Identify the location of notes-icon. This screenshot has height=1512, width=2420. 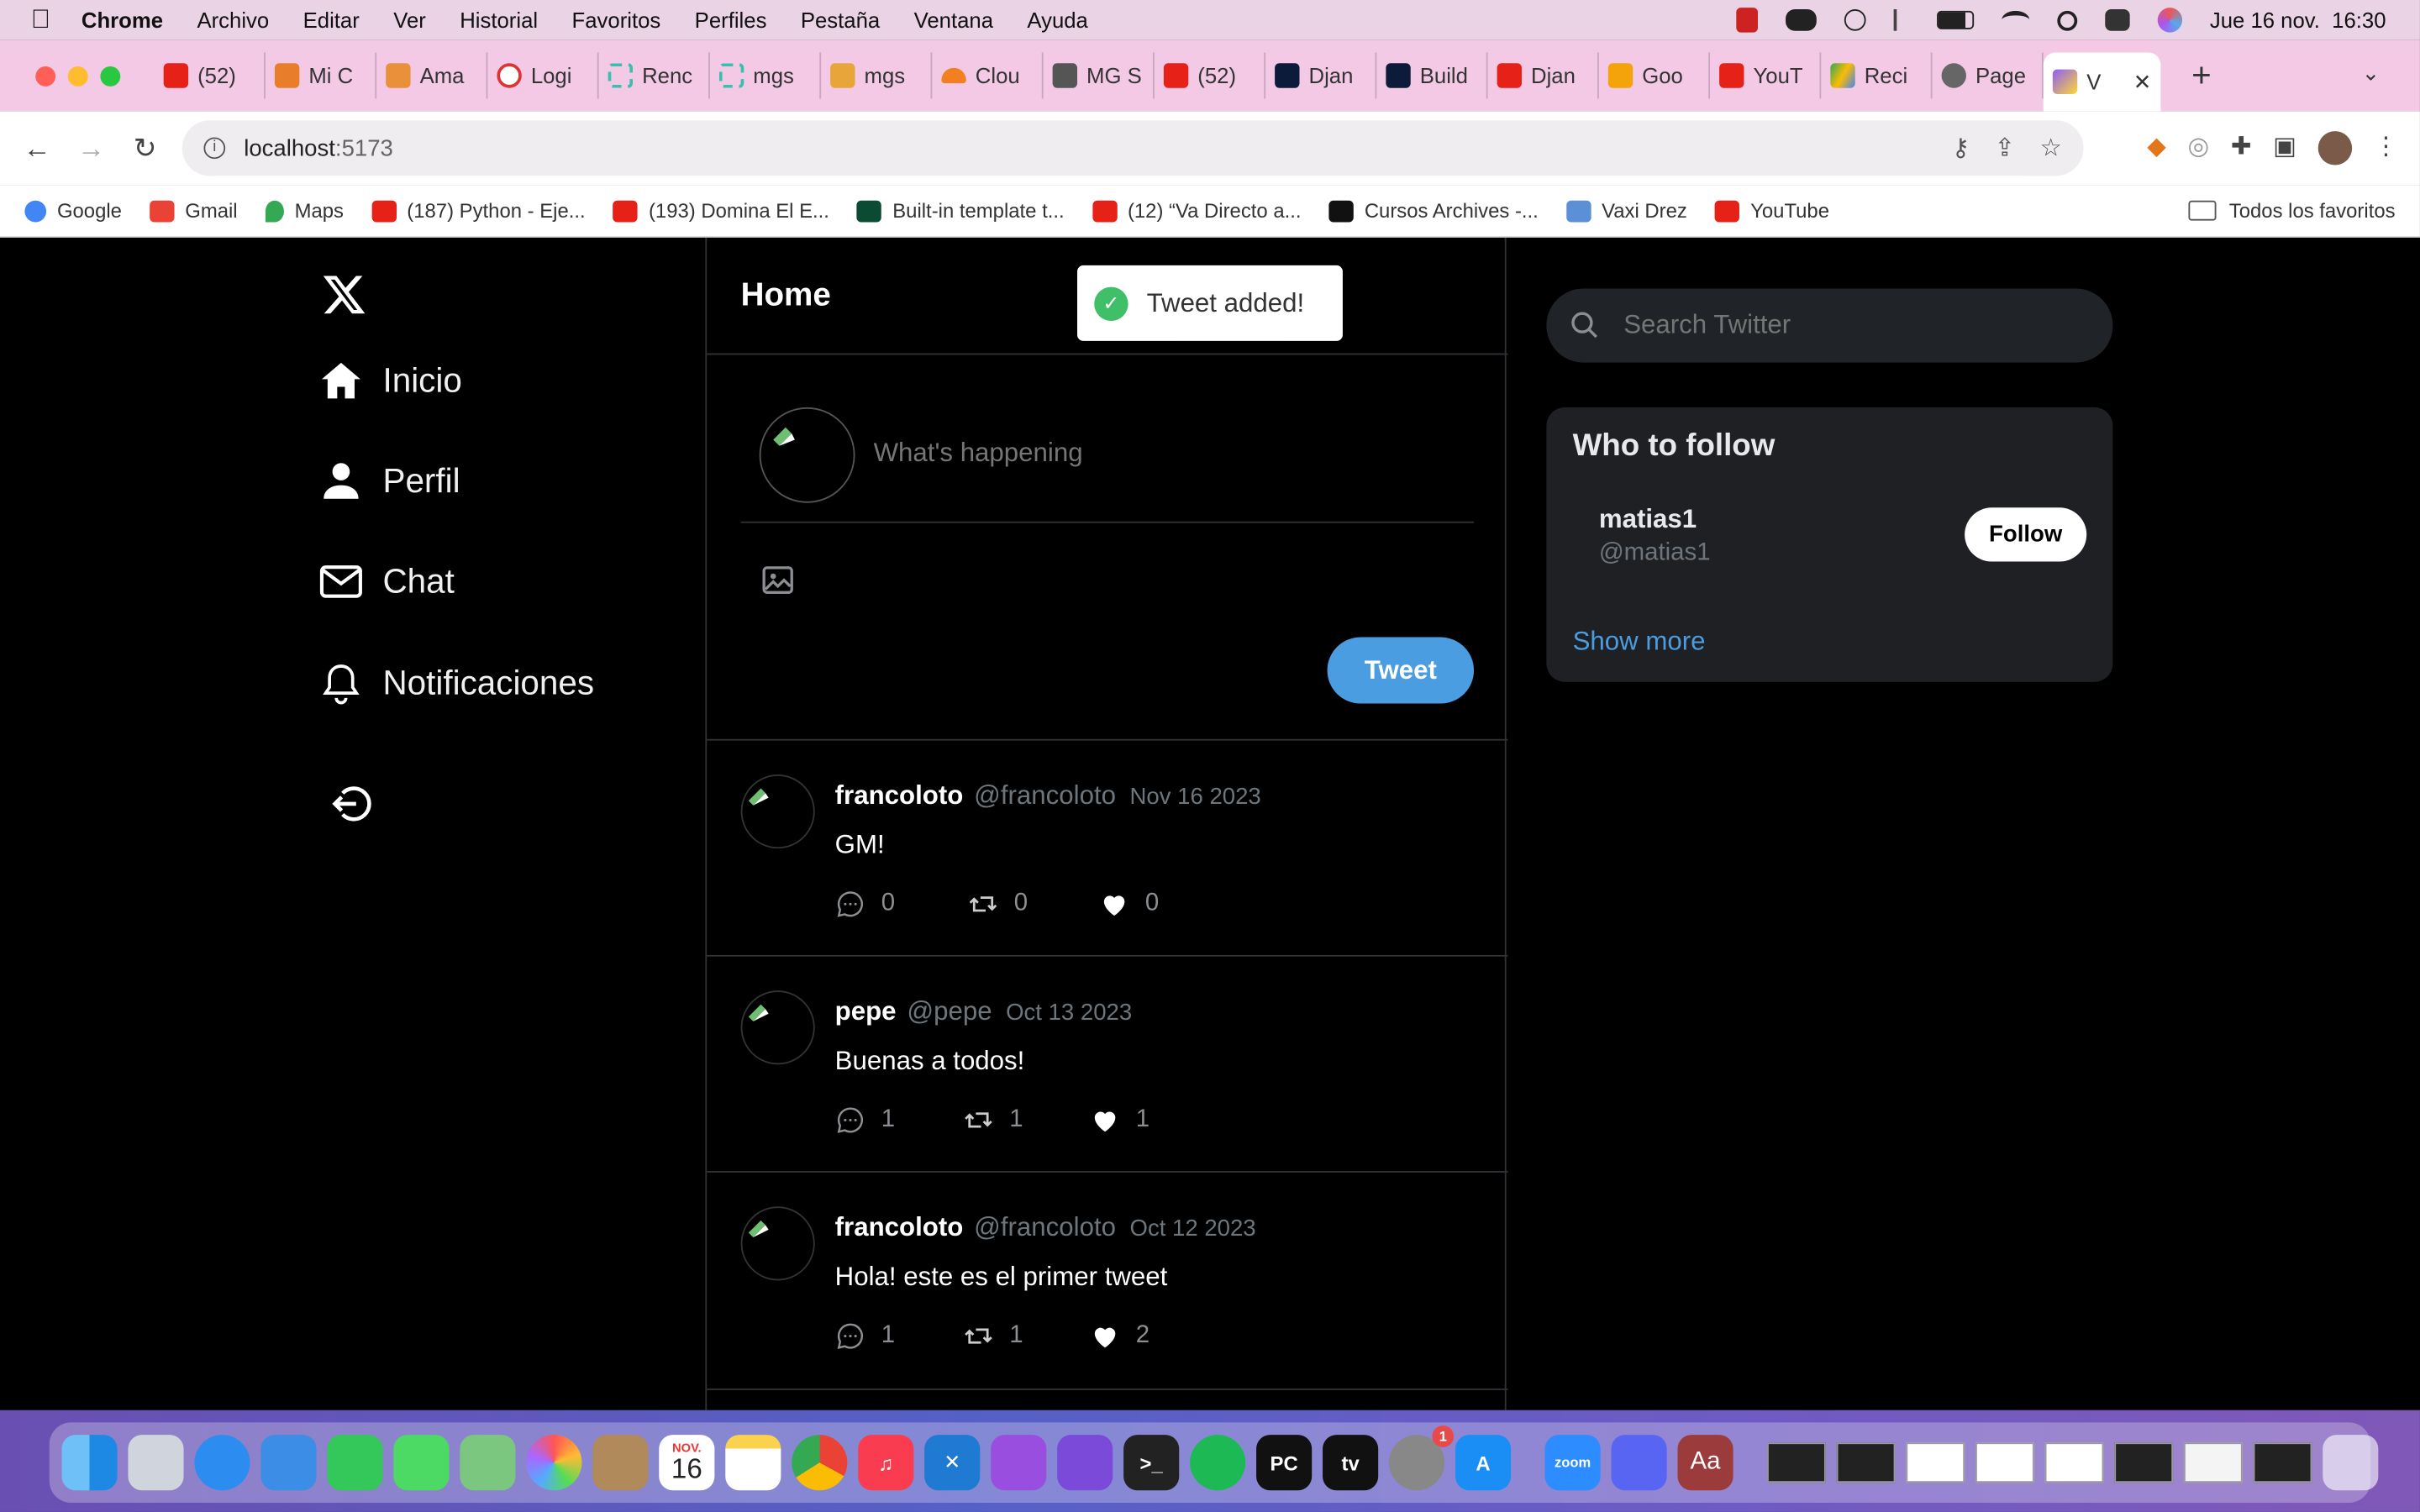
(753, 1463).